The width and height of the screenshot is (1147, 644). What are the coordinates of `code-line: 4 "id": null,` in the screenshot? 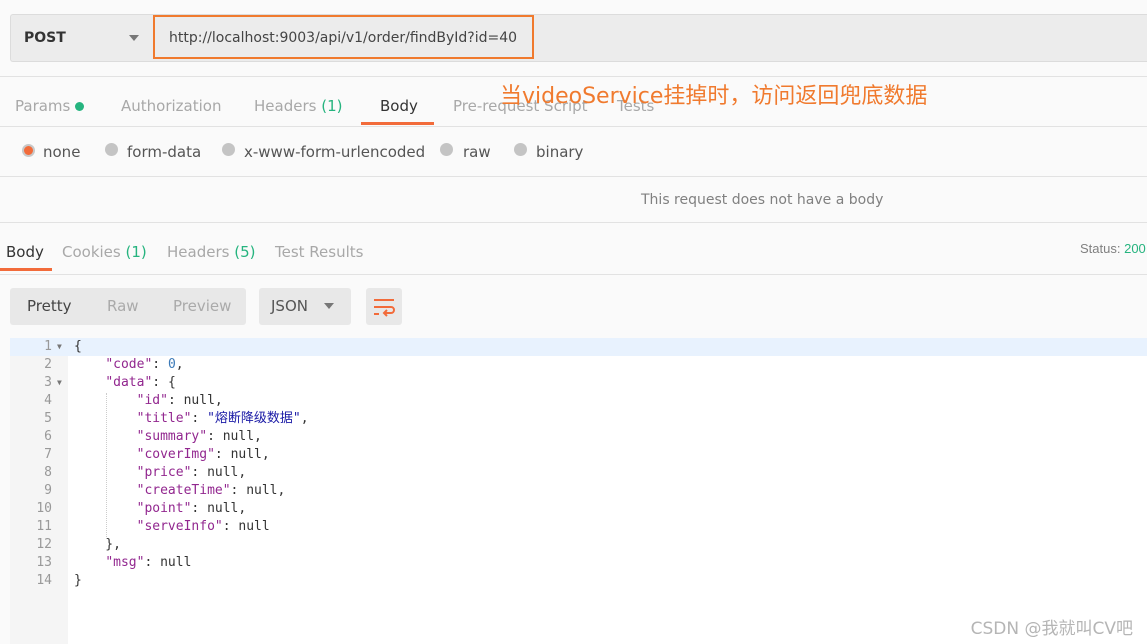 It's located at (578, 401).